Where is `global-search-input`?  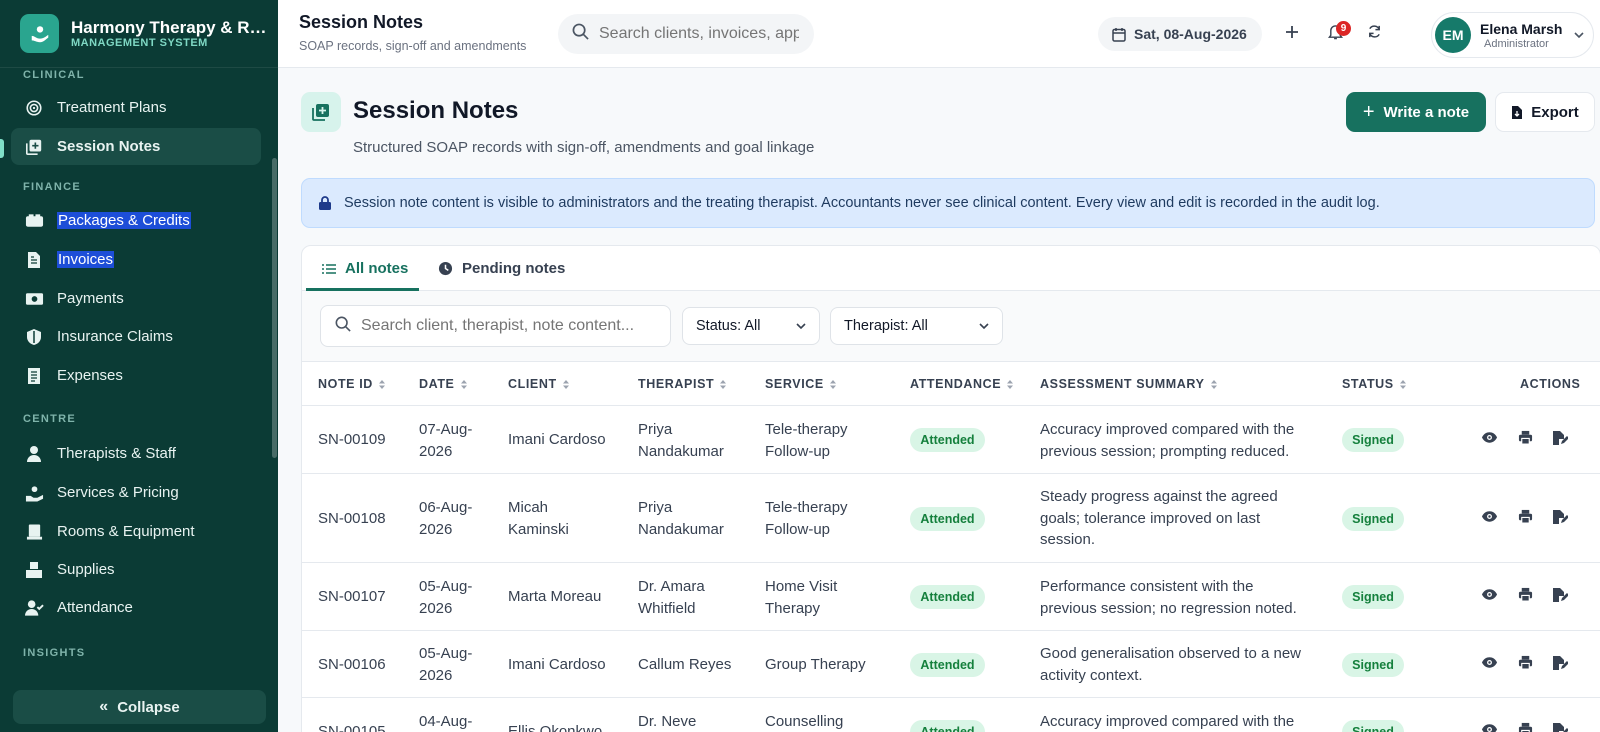 global-search-input is located at coordinates (699, 34).